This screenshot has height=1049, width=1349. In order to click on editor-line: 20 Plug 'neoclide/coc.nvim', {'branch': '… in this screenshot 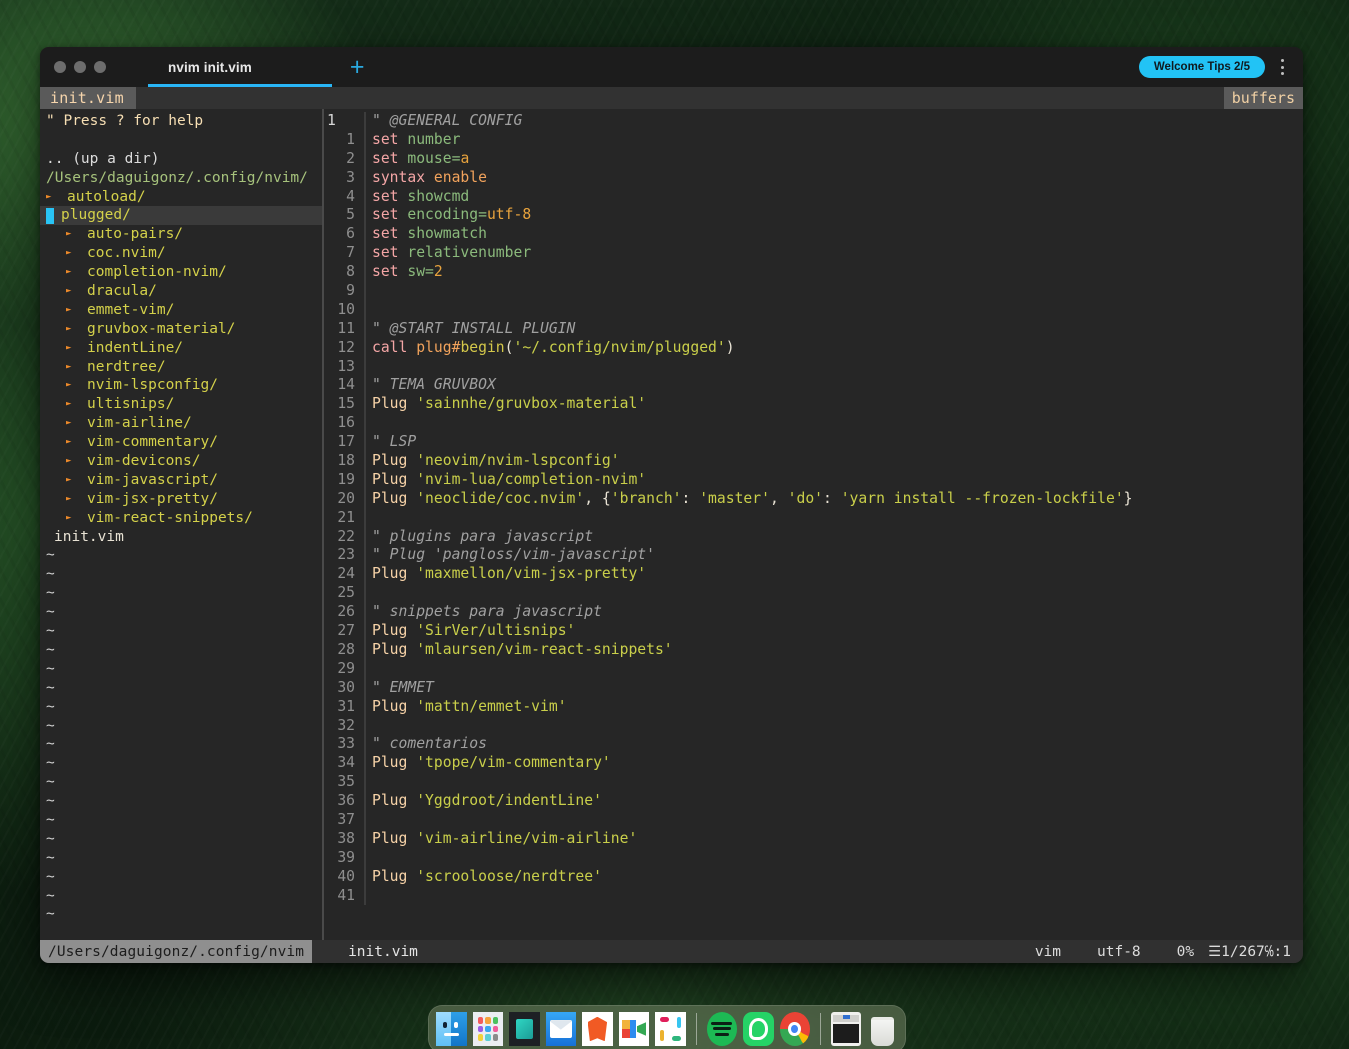, I will do `click(813, 499)`.